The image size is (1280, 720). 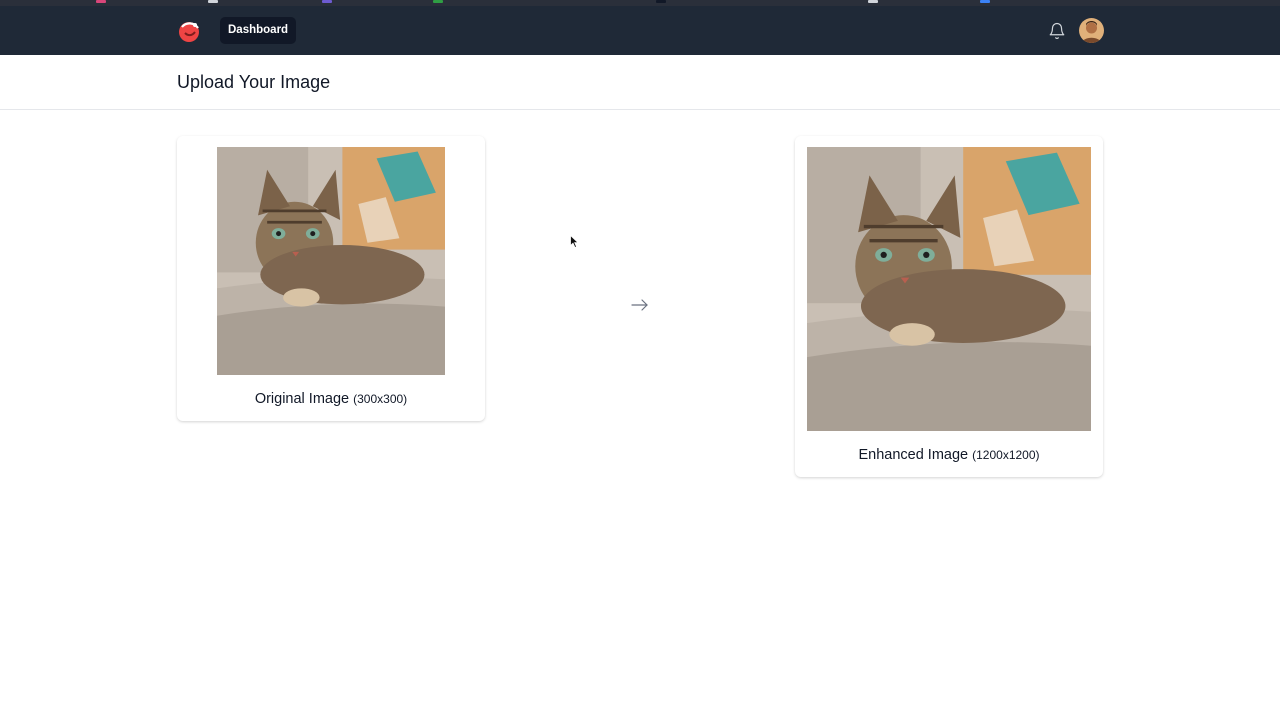 What do you see at coordinates (1091, 30) in the screenshot?
I see `user-avatar` at bounding box center [1091, 30].